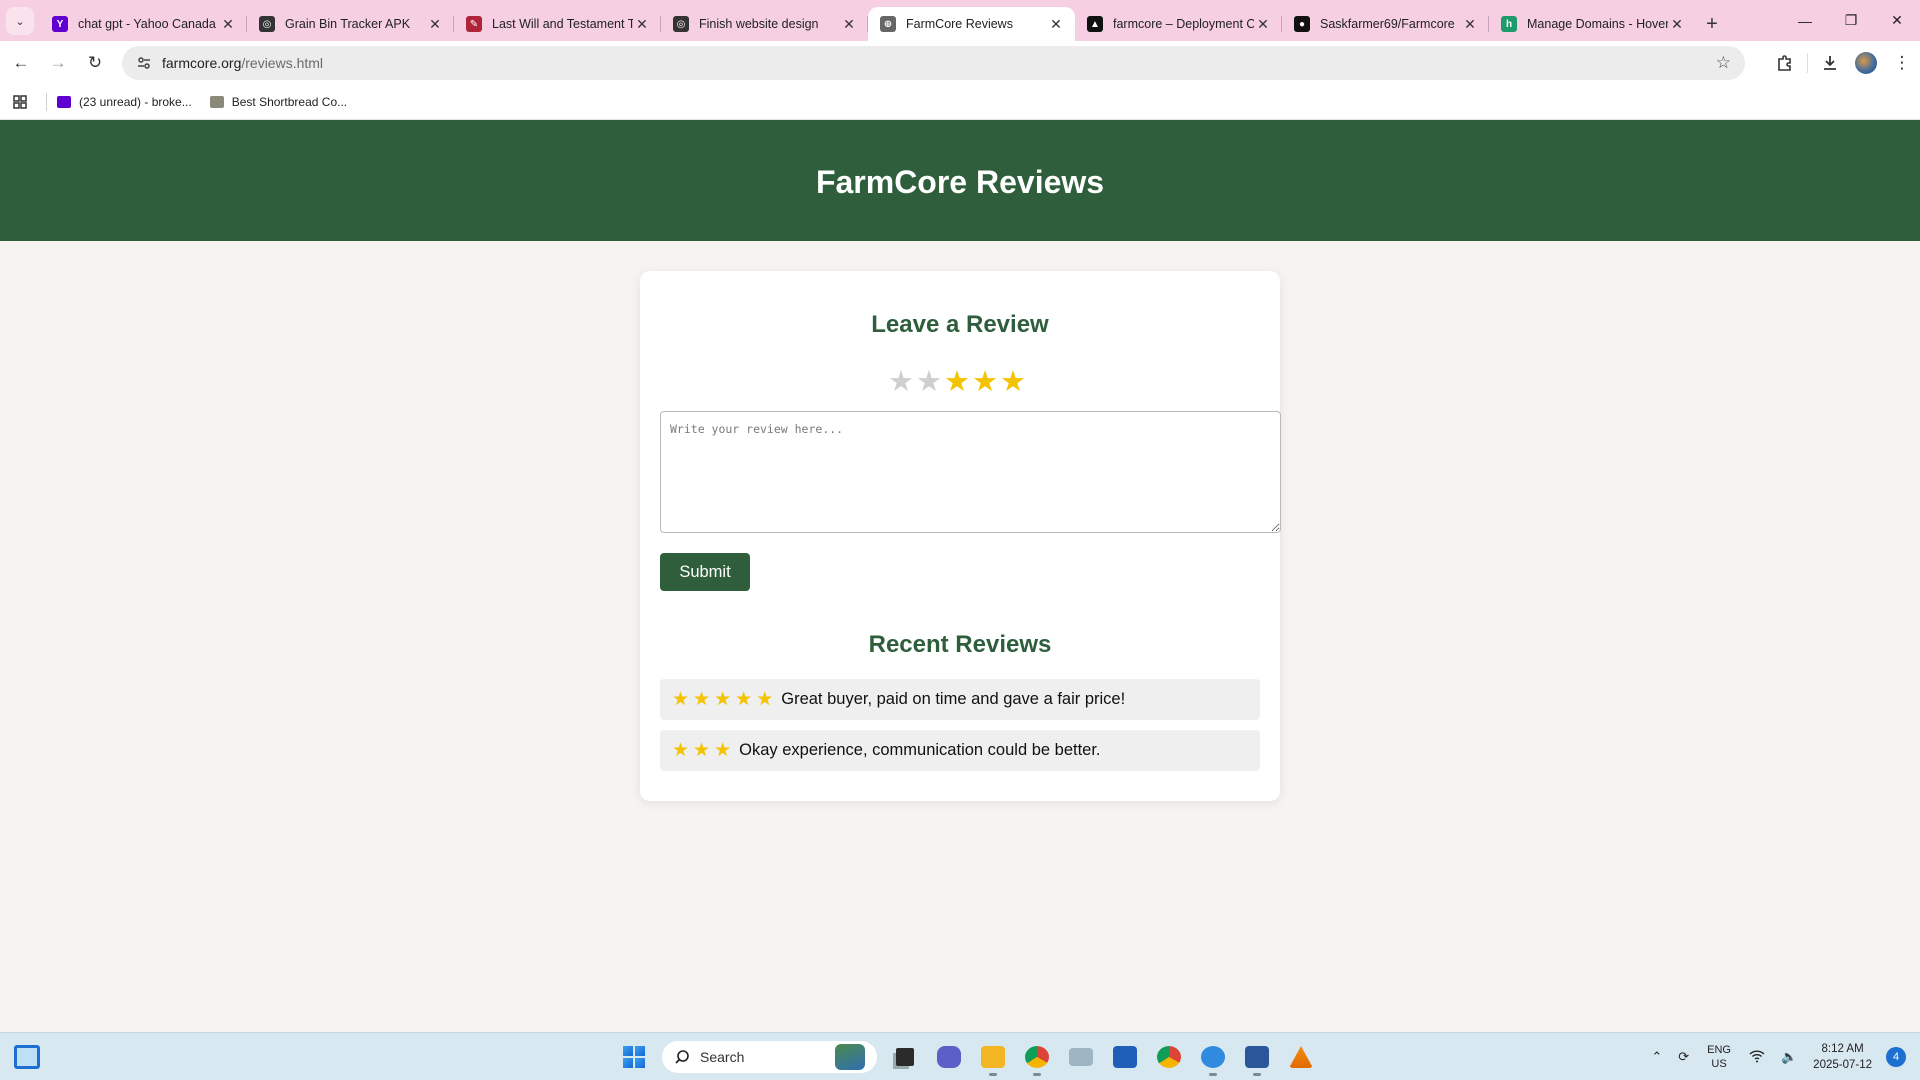  I want to click on tab-favicon-icon: ◎, so click(681, 24).